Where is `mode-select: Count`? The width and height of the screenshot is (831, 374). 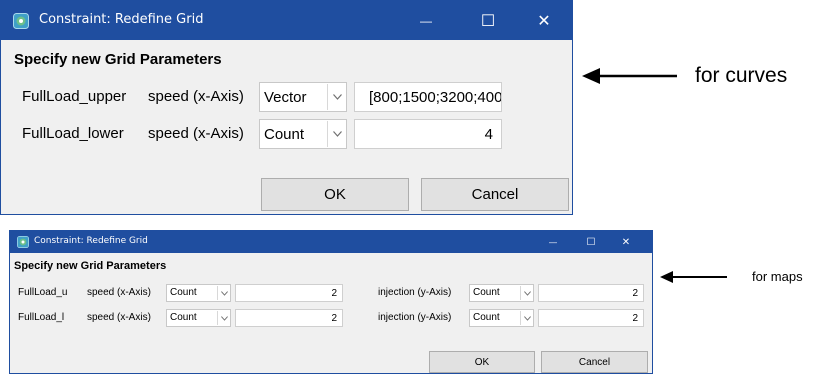
mode-select: Count is located at coordinates (303, 134).